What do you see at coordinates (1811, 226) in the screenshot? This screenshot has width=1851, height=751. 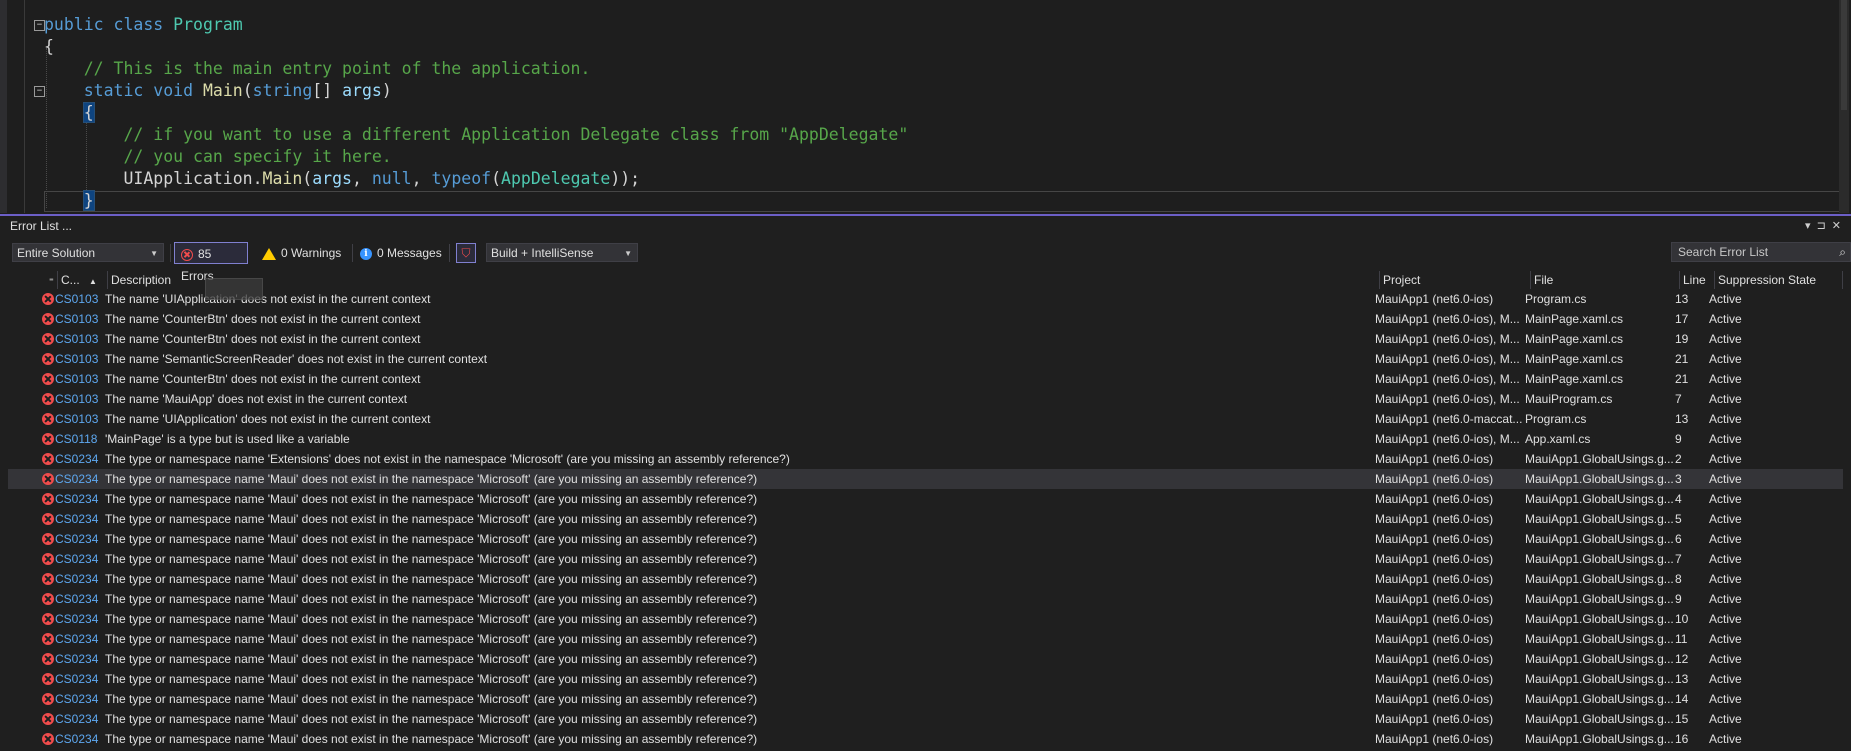 I see `dropdown-arrow-icon: ▾` at bounding box center [1811, 226].